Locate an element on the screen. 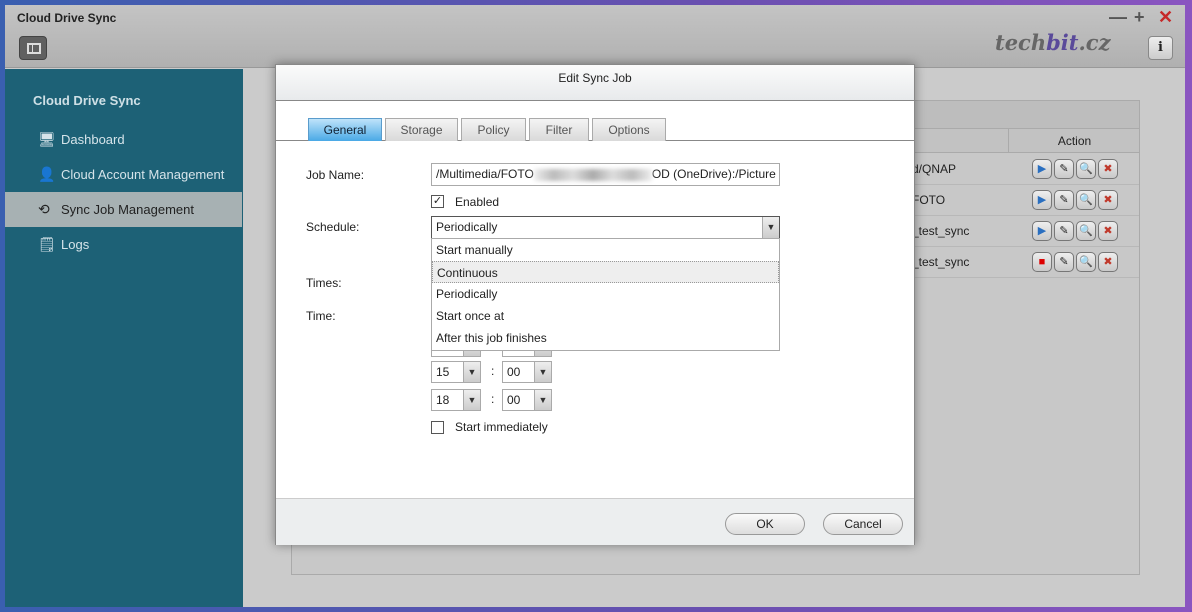  sidebar-item-label: Cloud Account Management is located at coordinates (143, 174).